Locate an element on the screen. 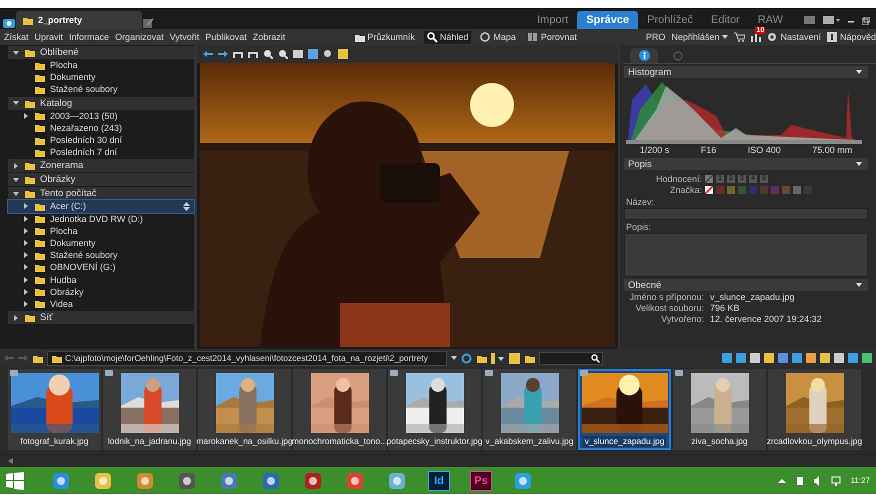  tree-section-header: Oblíbené is located at coordinates (101, 52).